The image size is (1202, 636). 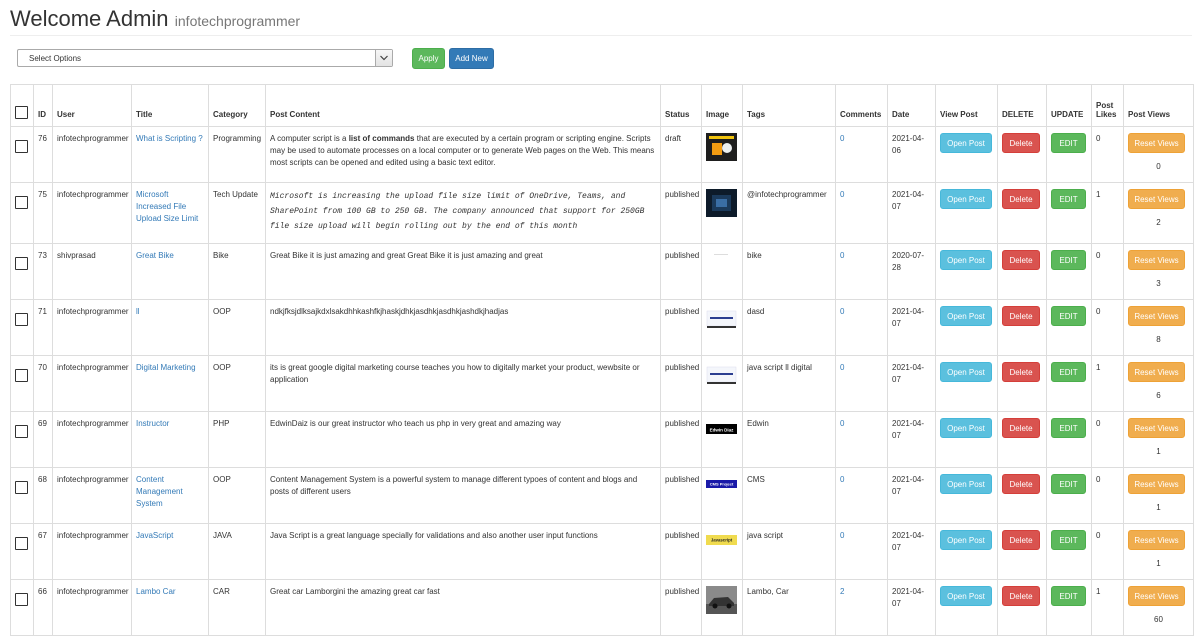 What do you see at coordinates (722, 430) in the screenshot?
I see `thumbnail-text: Edwin Diaz` at bounding box center [722, 430].